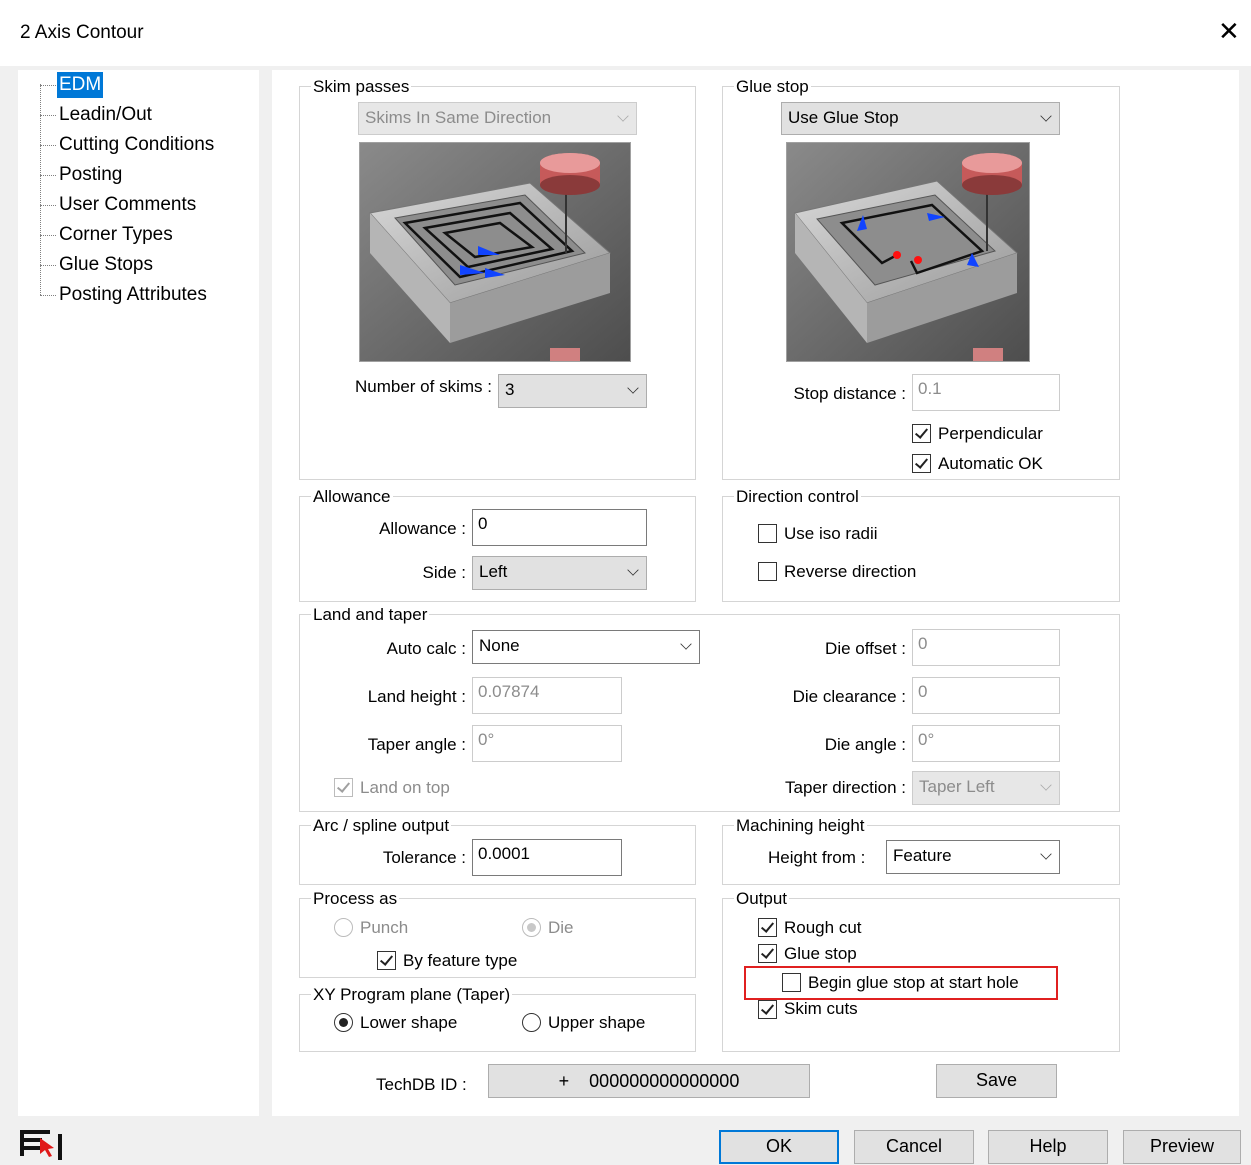 The height and width of the screenshot is (1165, 1251). Describe the element at coordinates (990, 463) in the screenshot. I see `automatic-ok-label: Automatic OK` at that location.